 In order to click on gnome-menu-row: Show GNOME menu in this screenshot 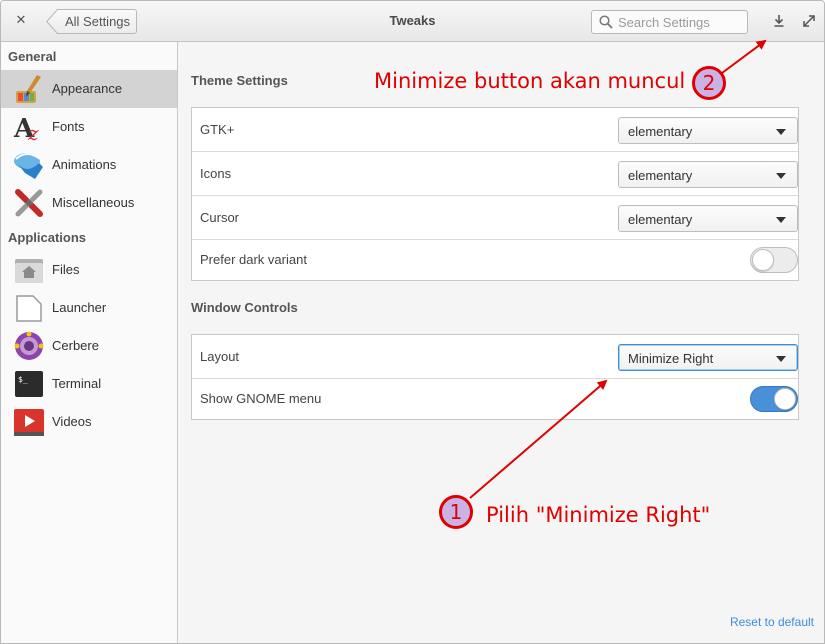, I will do `click(495, 399)`.